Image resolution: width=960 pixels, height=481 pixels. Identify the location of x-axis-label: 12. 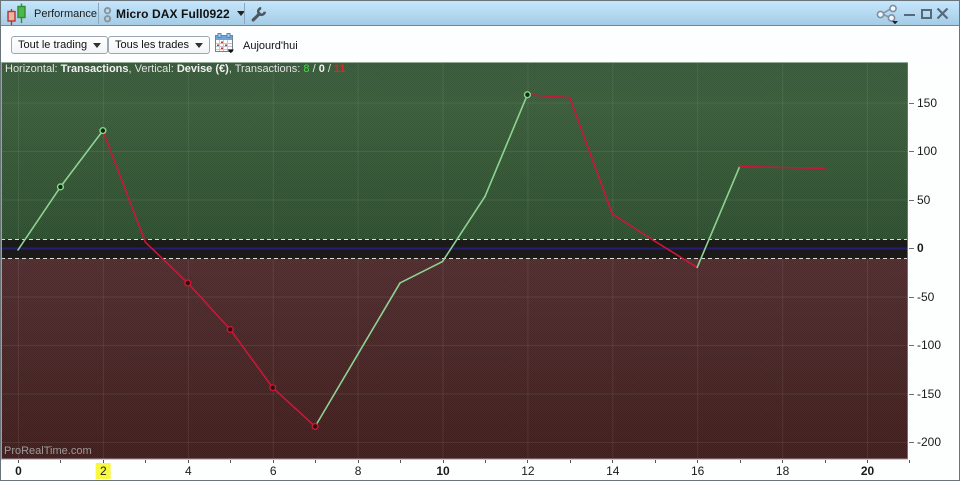
(528, 471).